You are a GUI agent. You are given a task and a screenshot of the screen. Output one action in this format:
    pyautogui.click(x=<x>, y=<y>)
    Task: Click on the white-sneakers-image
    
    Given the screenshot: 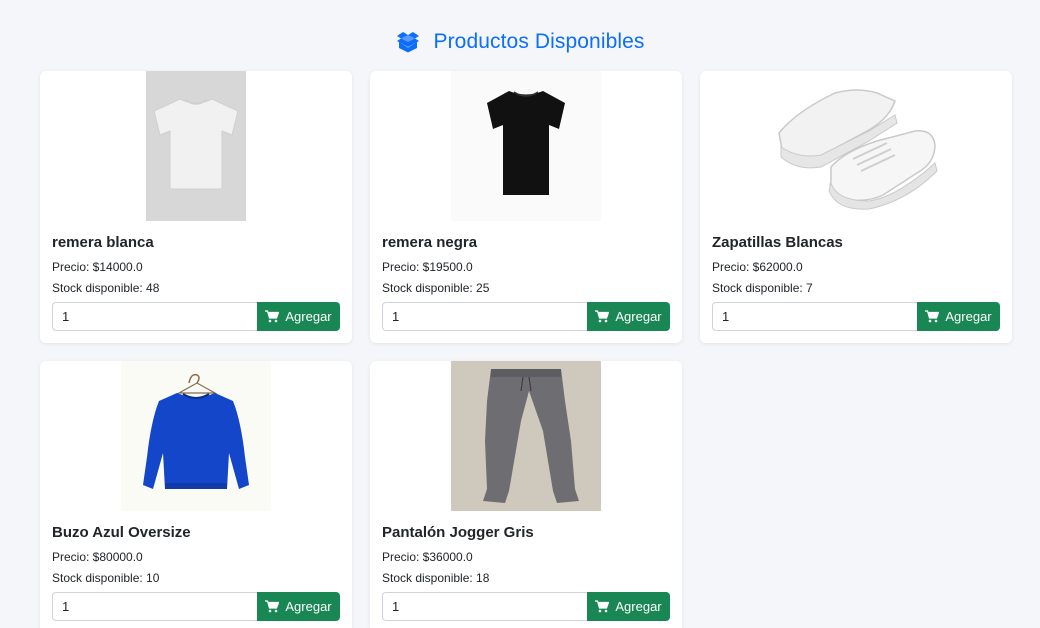 What is the action you would take?
    pyautogui.click(x=856, y=146)
    